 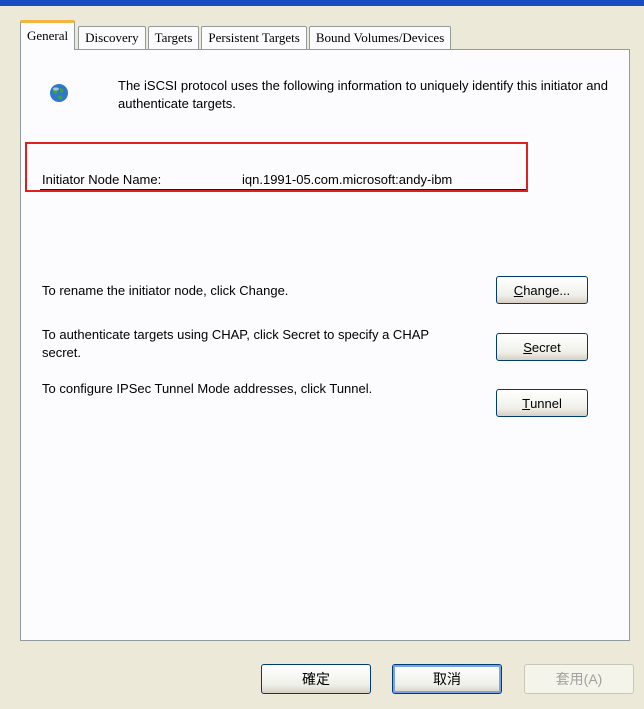 What do you see at coordinates (526, 403) in the screenshot?
I see `tunnel-button-mnemonic: T` at bounding box center [526, 403].